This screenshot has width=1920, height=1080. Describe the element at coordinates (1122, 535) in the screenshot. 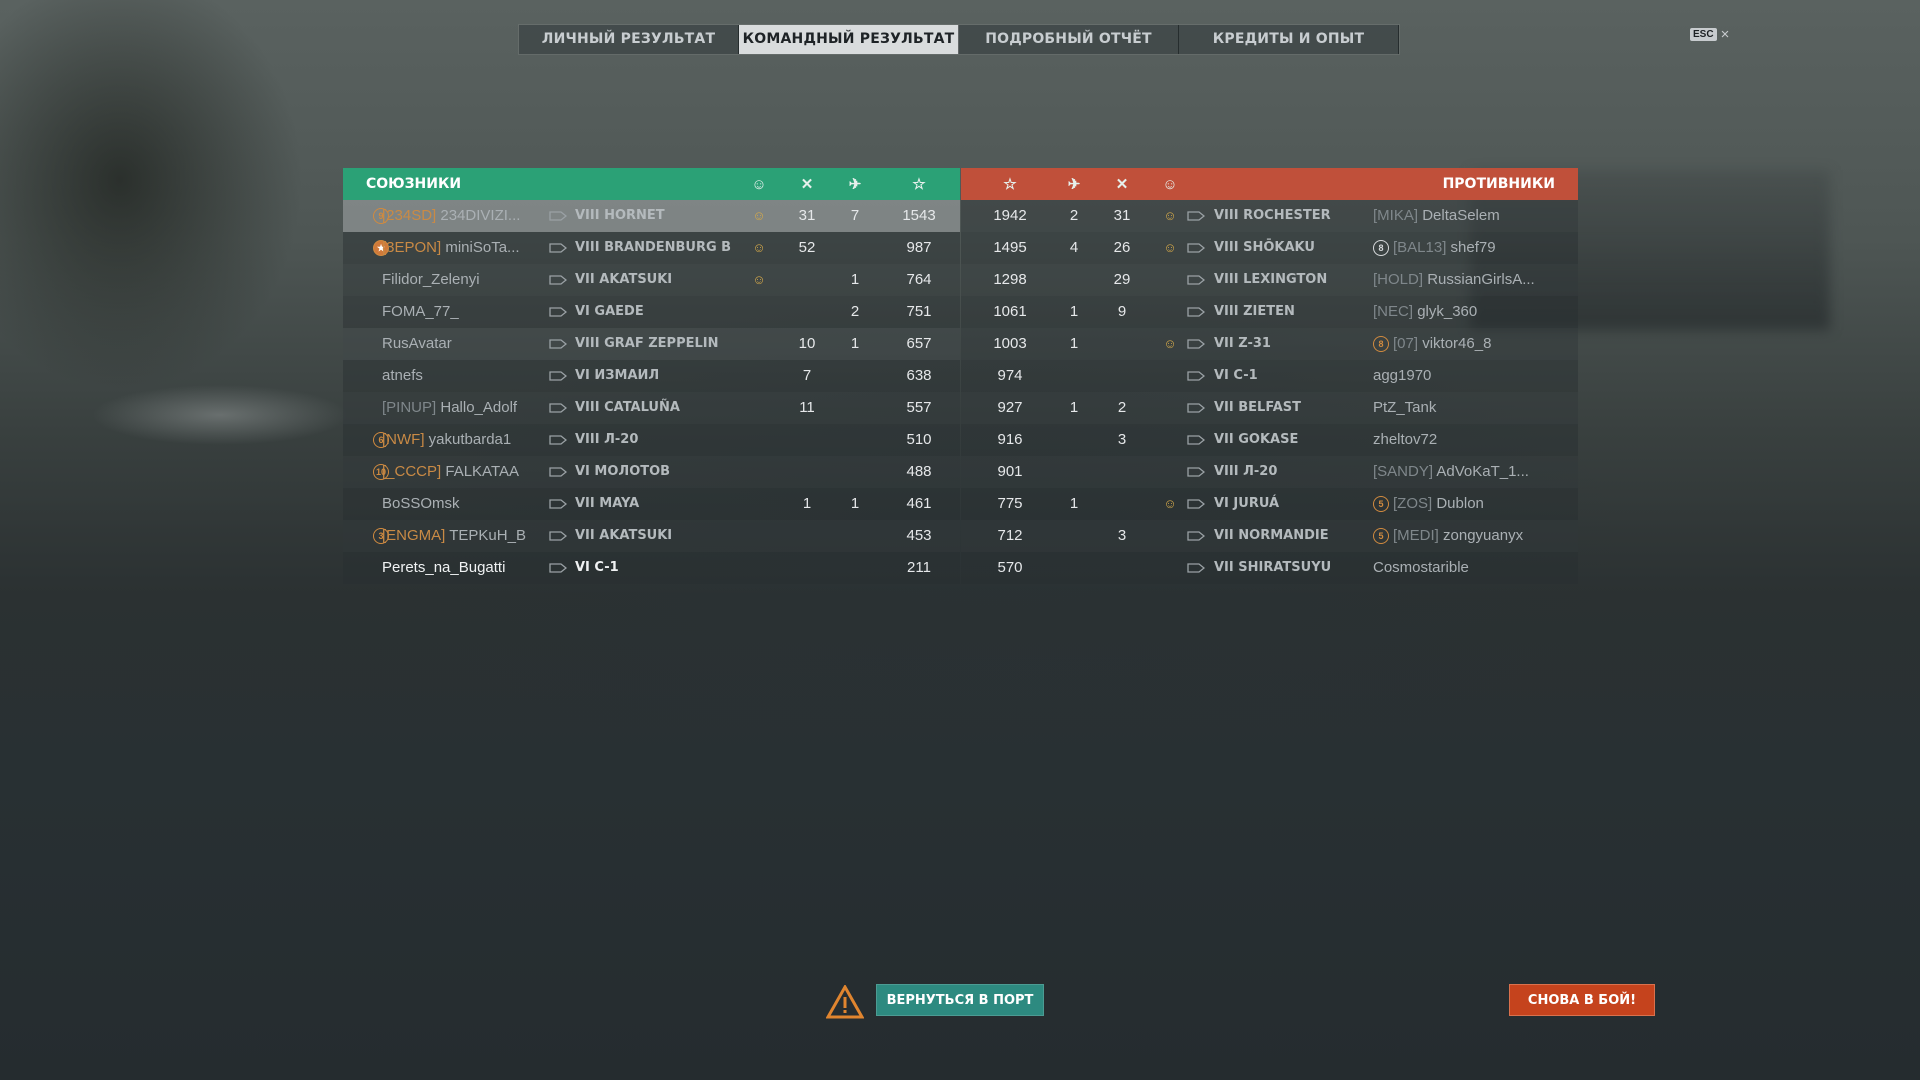

I see `kills-value: 3` at that location.